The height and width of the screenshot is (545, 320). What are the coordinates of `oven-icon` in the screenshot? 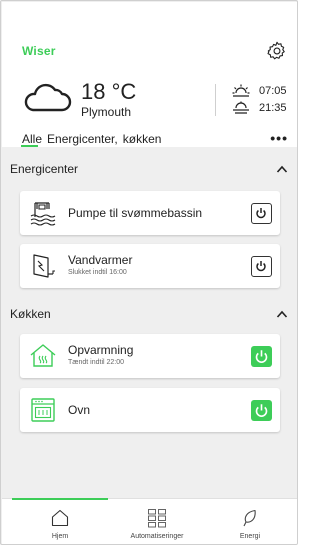 It's located at (43, 410).